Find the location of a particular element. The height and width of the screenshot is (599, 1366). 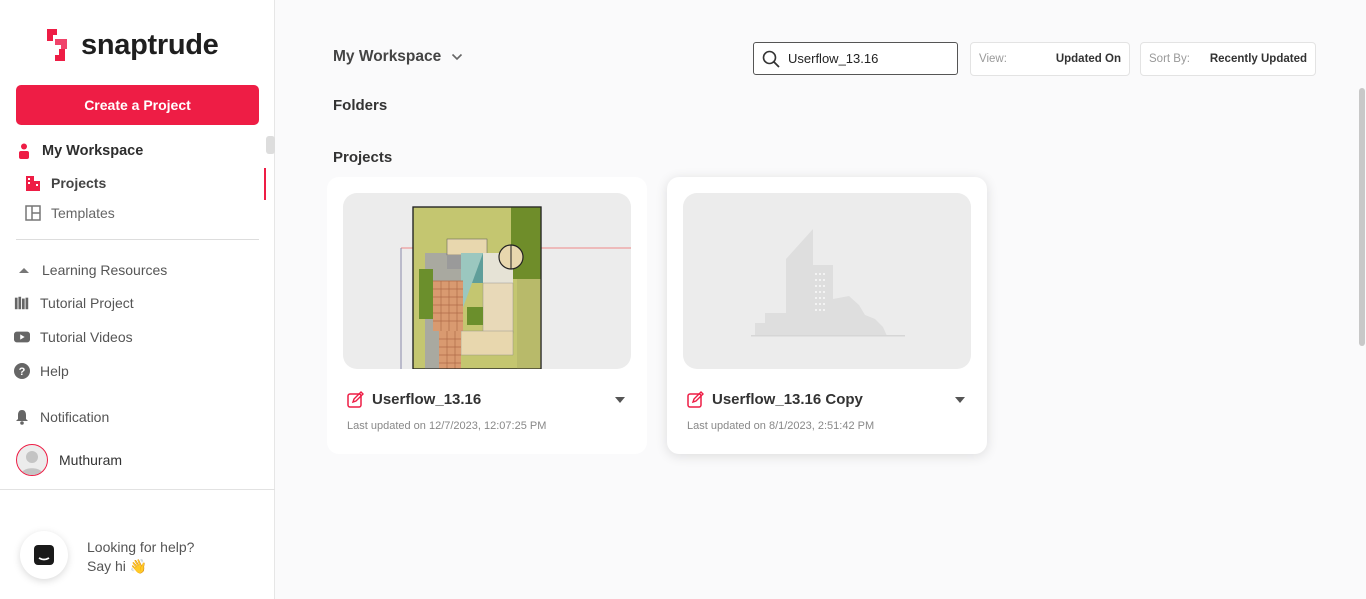

sidebar-item-projects: Projects is located at coordinates (65, 183).